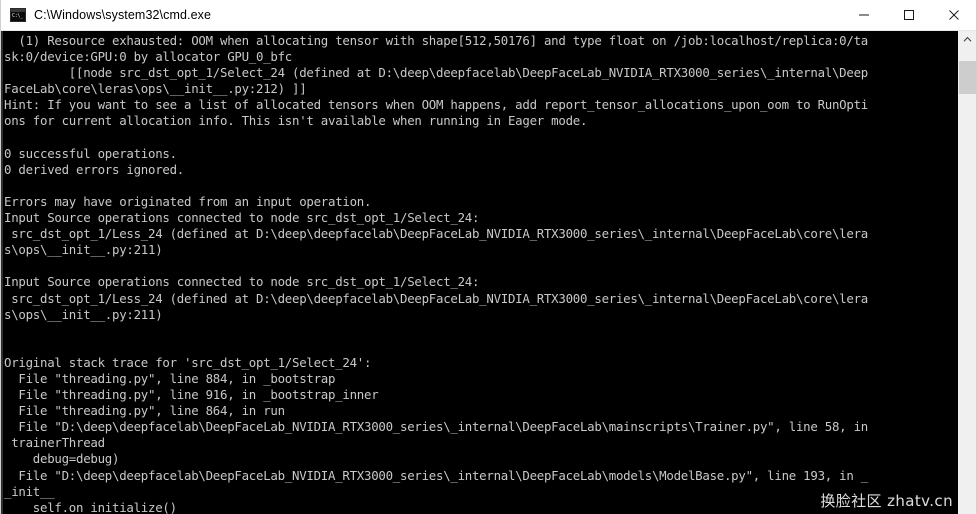 This screenshot has width=977, height=514. I want to click on close-button, so click(953, 15).